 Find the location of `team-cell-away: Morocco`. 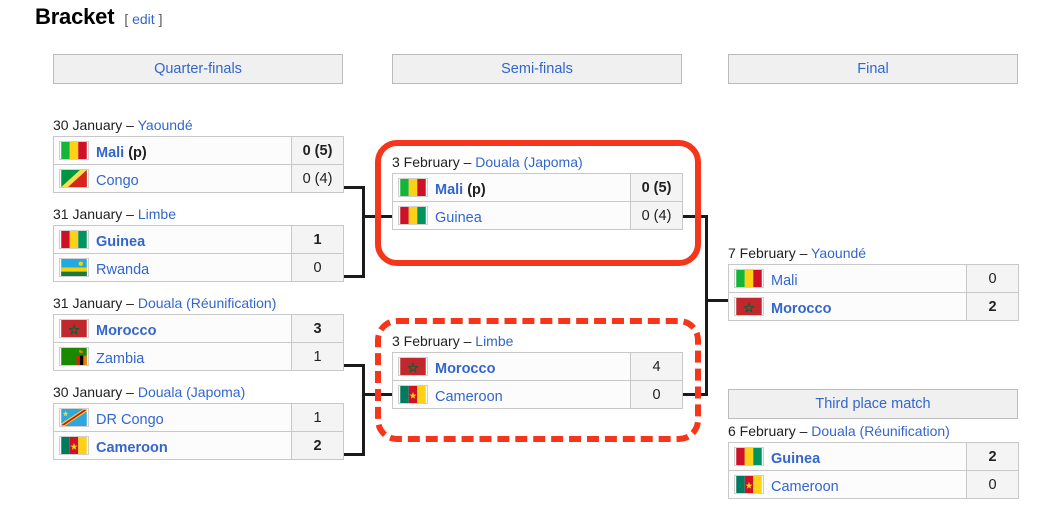

team-cell-away: Morocco is located at coordinates (847, 306).